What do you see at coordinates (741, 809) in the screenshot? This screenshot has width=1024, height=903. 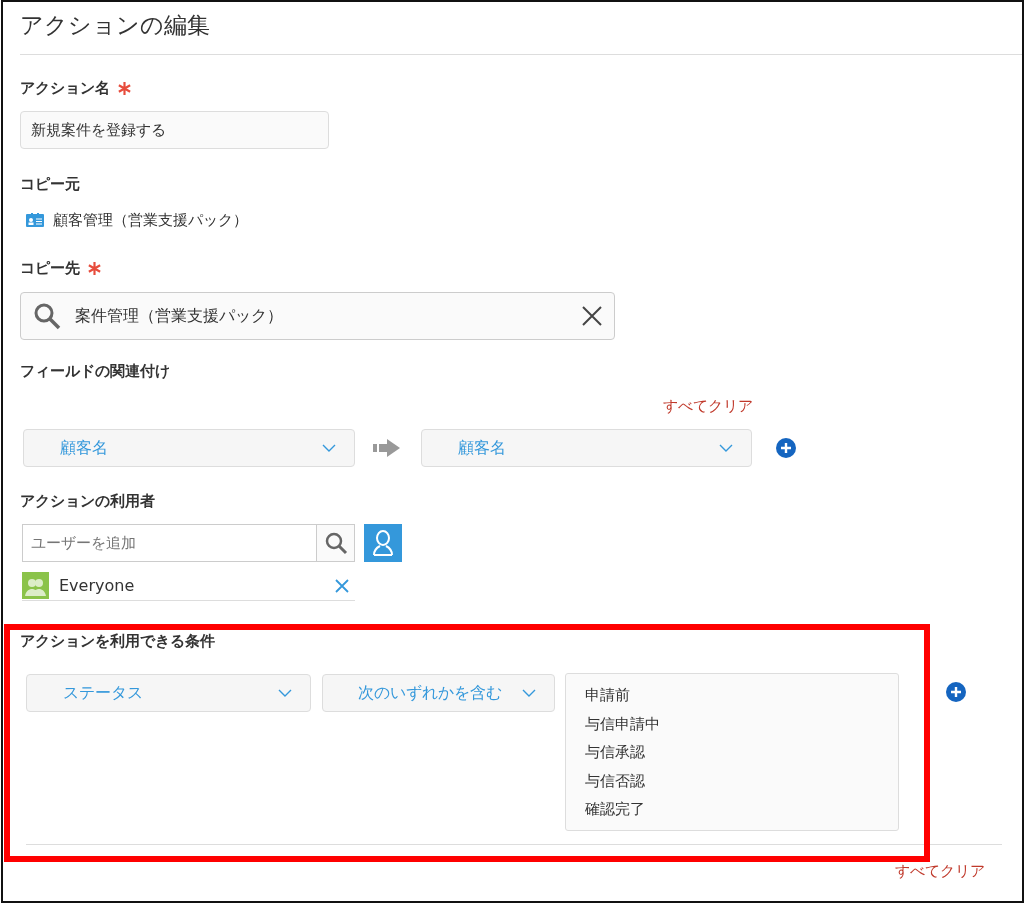 I see `status-option: 確認完了` at bounding box center [741, 809].